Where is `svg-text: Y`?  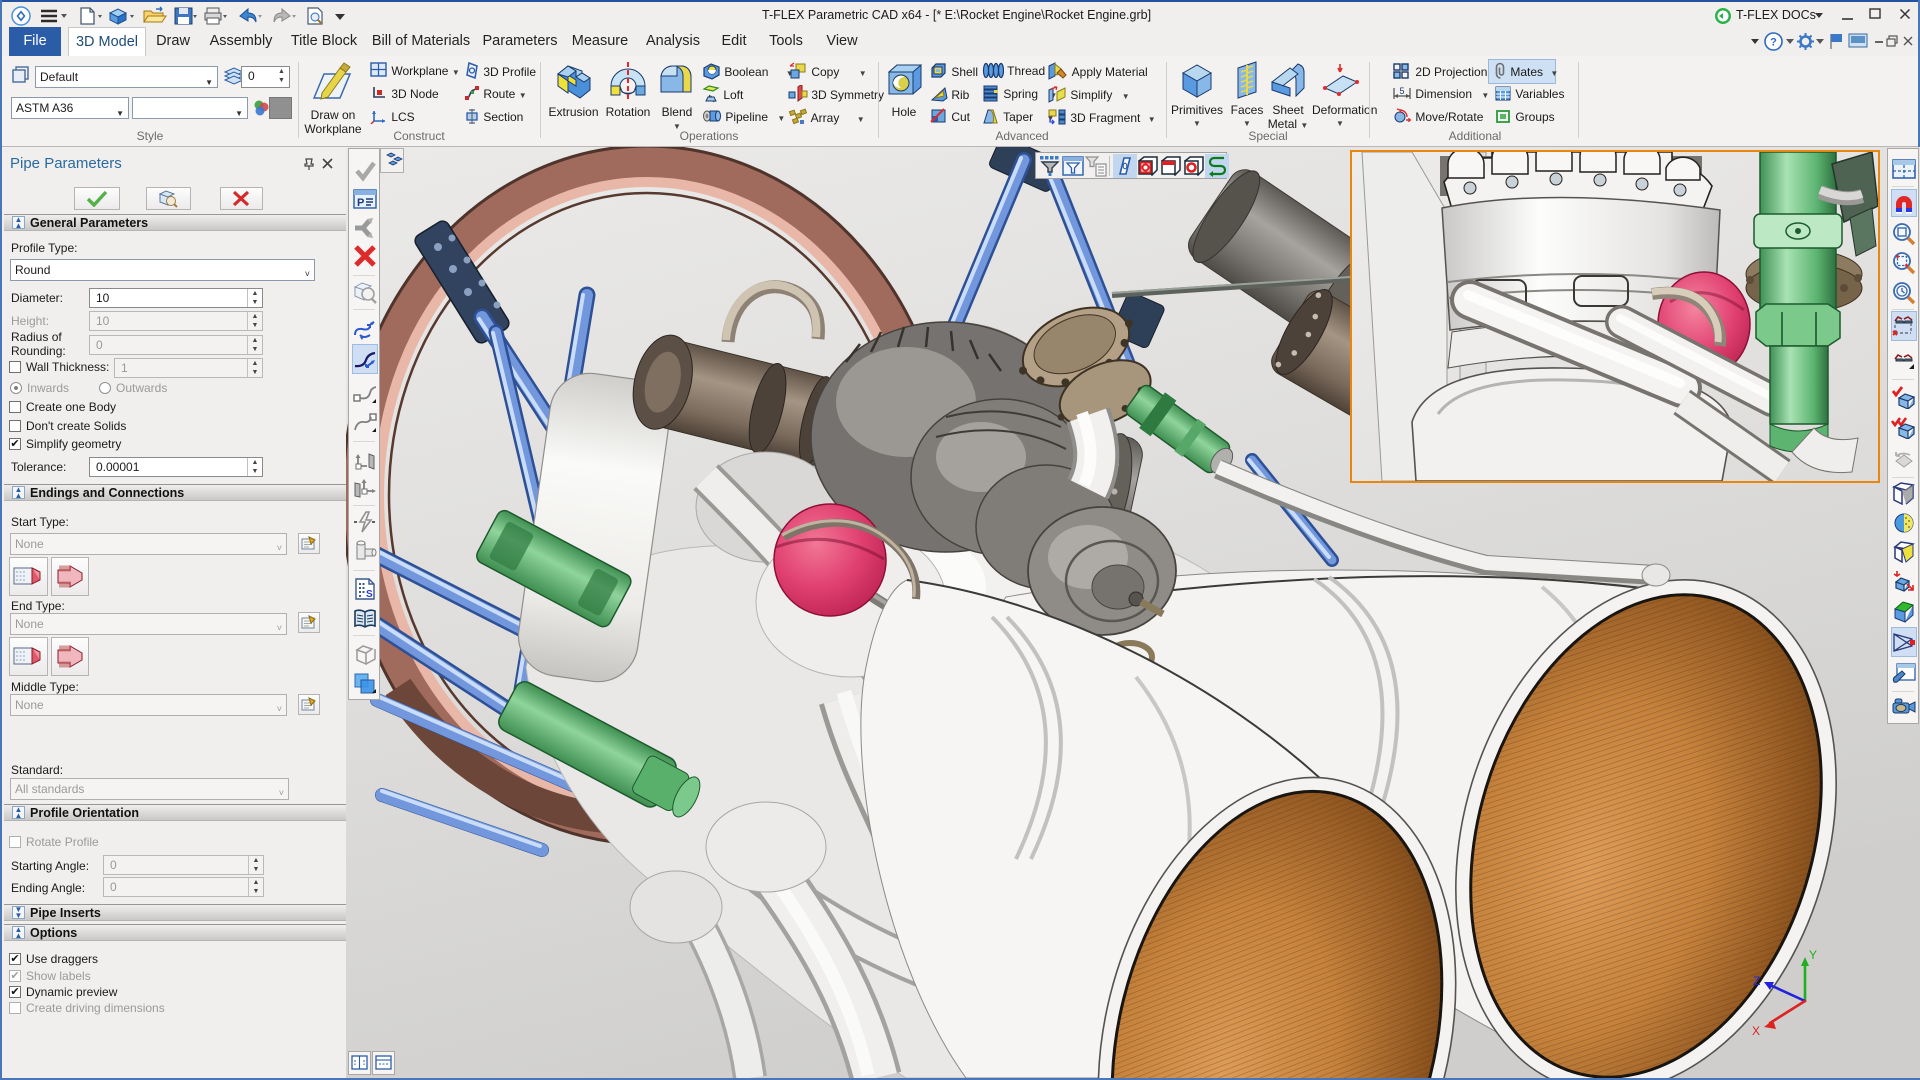 svg-text: Y is located at coordinates (1813, 955).